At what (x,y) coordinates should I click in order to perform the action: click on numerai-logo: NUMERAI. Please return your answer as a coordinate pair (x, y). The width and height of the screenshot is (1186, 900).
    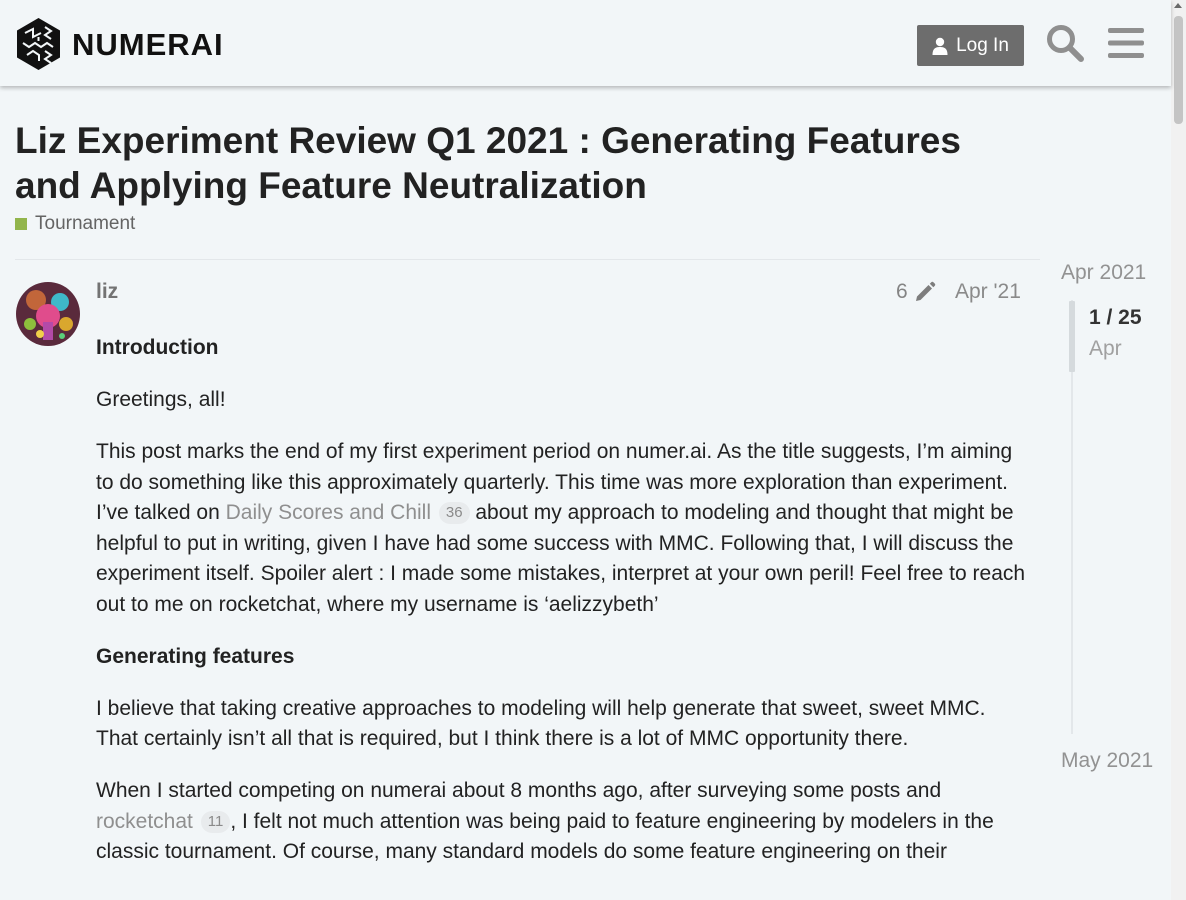
    Looking at the image, I should click on (119, 44).